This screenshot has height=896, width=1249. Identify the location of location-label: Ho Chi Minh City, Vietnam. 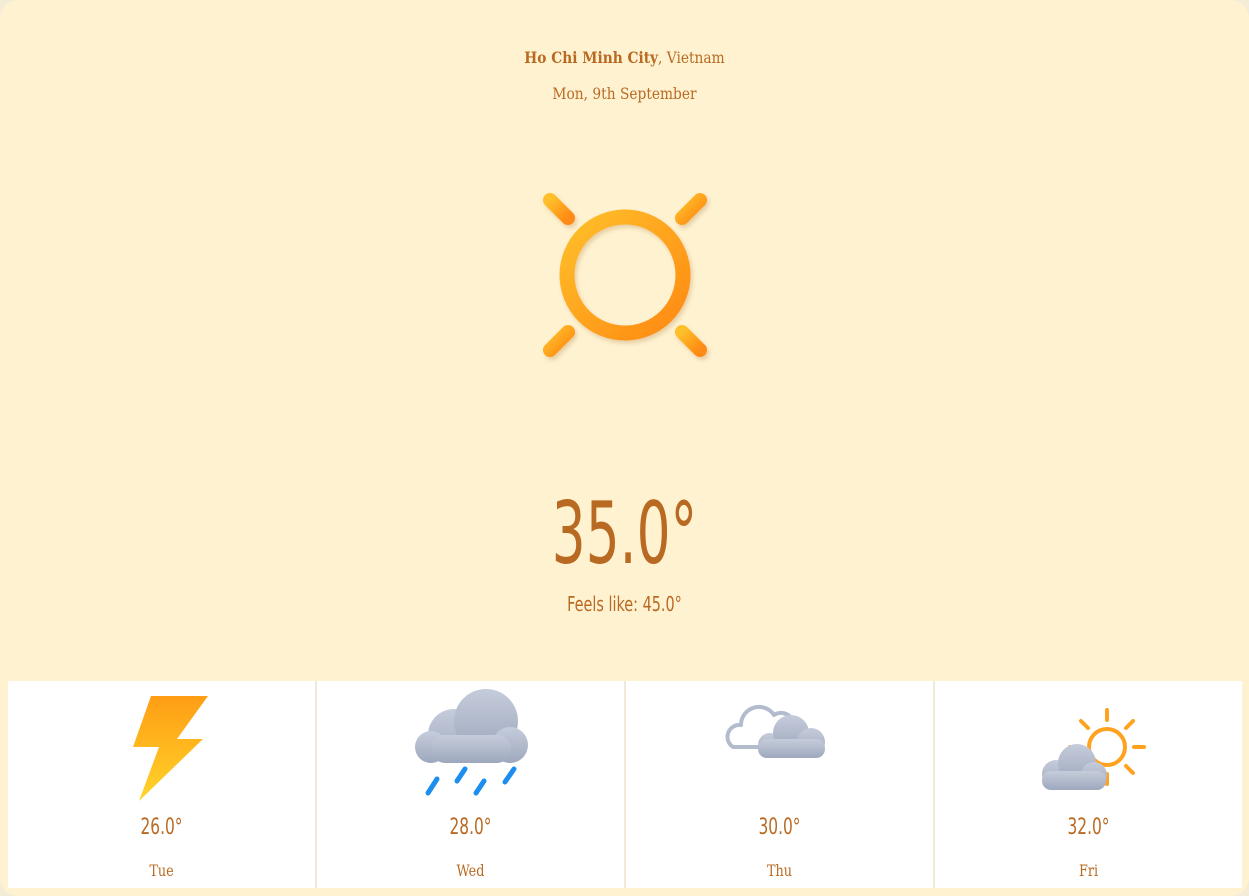
(624, 57).